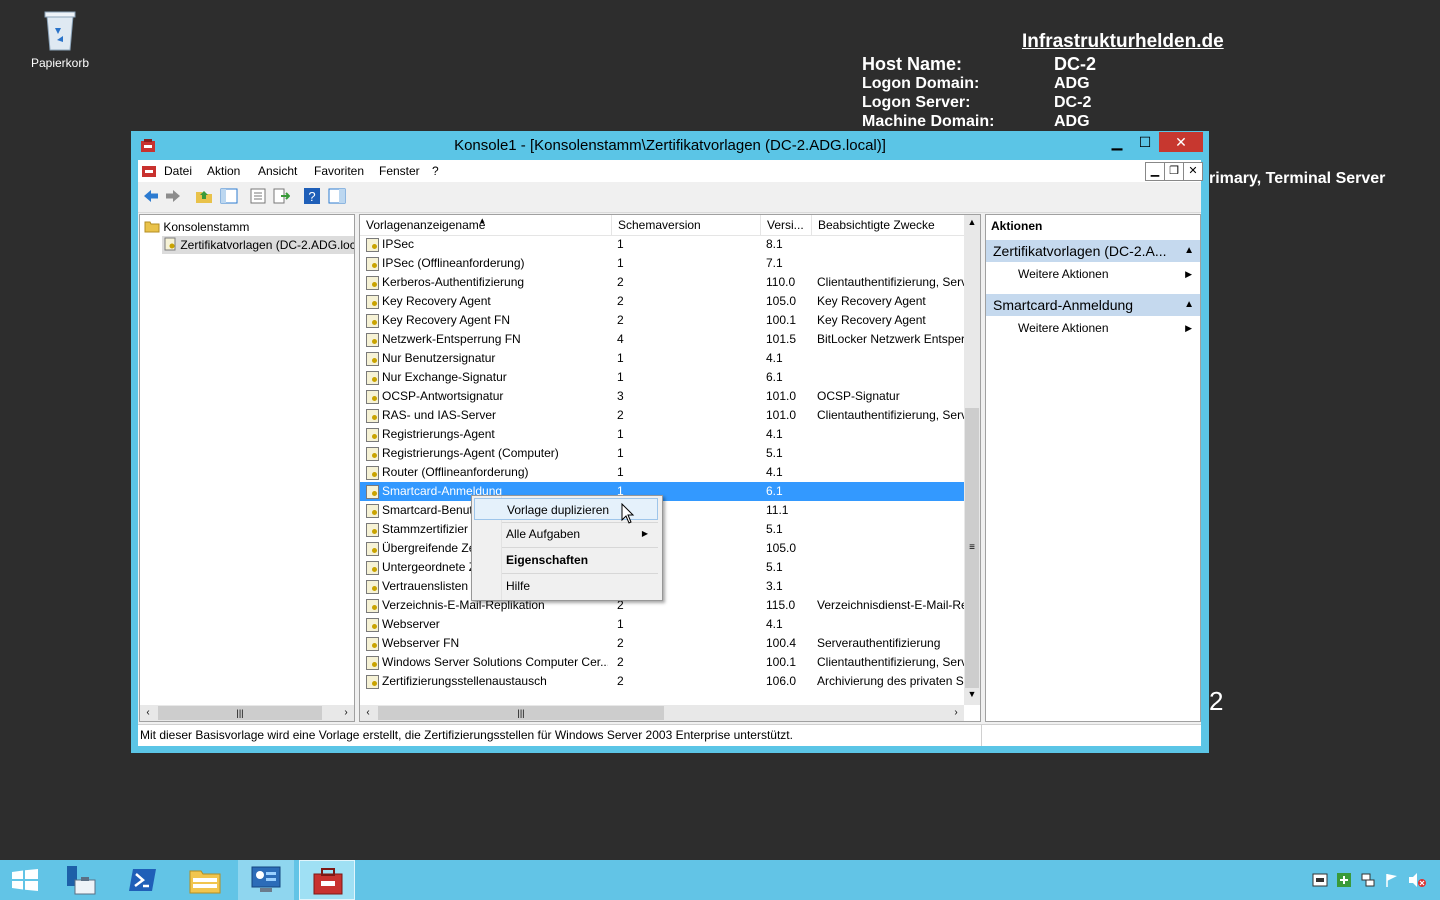 This screenshot has width=1440, height=900. What do you see at coordinates (266, 880) in the screenshot?
I see `taskbar-control-panel` at bounding box center [266, 880].